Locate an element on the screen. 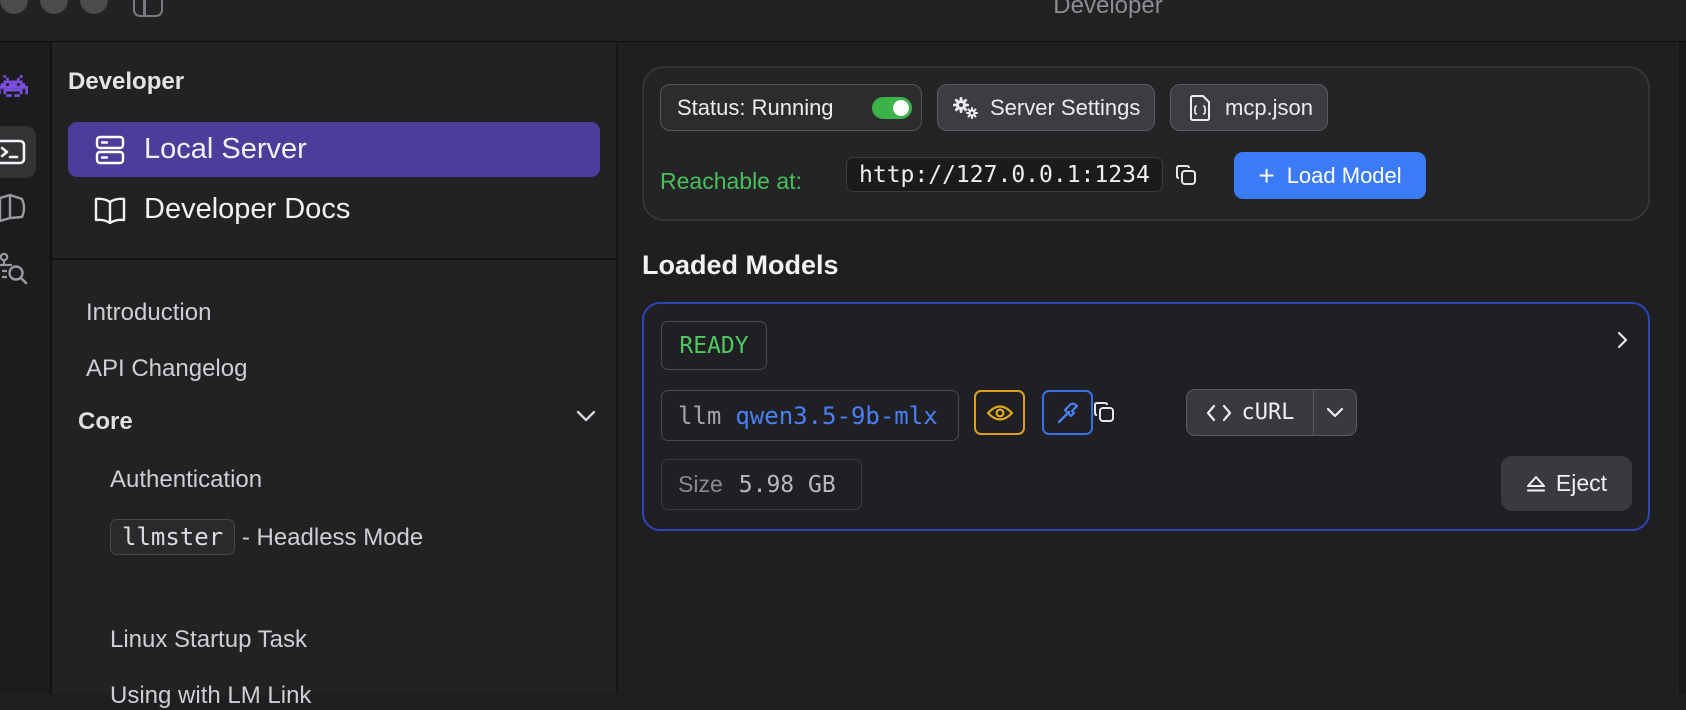 This screenshot has height=710, width=1686. chevron-right-icon is located at coordinates (1622, 340).